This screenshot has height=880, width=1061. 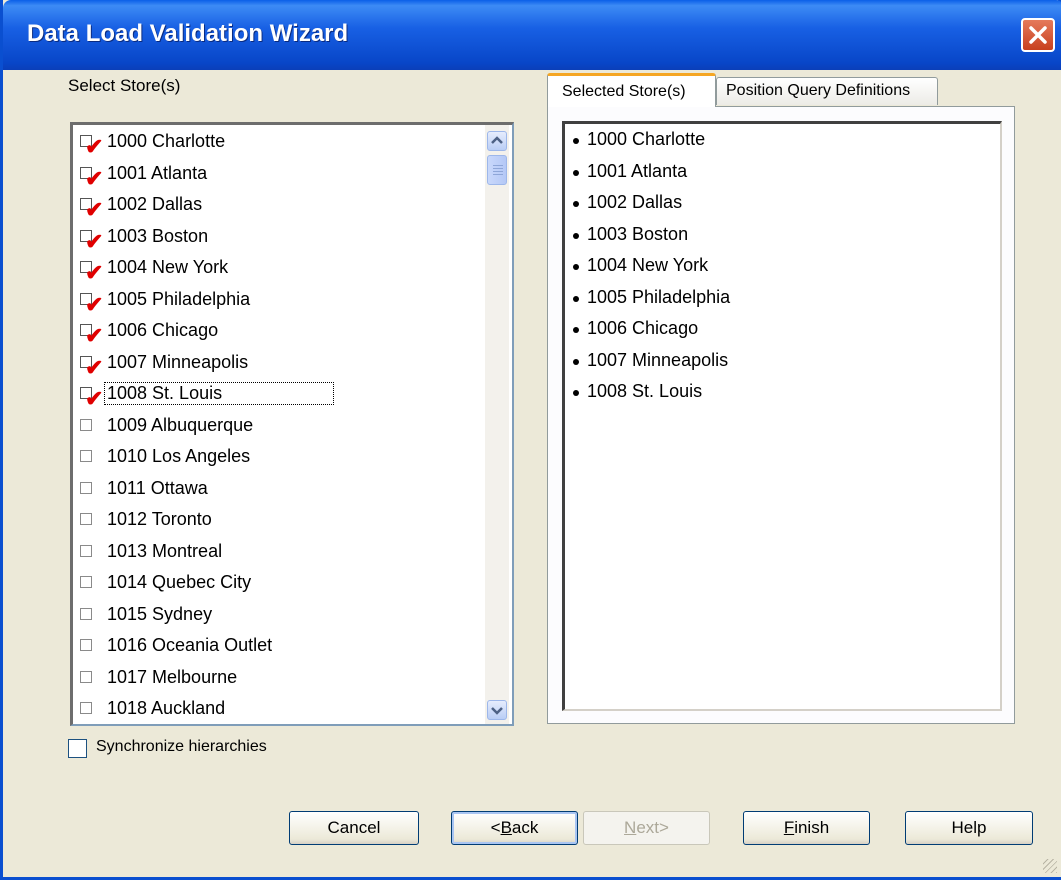 I want to click on store-list-item: ✔ 1002 Dallas, so click(x=279, y=204).